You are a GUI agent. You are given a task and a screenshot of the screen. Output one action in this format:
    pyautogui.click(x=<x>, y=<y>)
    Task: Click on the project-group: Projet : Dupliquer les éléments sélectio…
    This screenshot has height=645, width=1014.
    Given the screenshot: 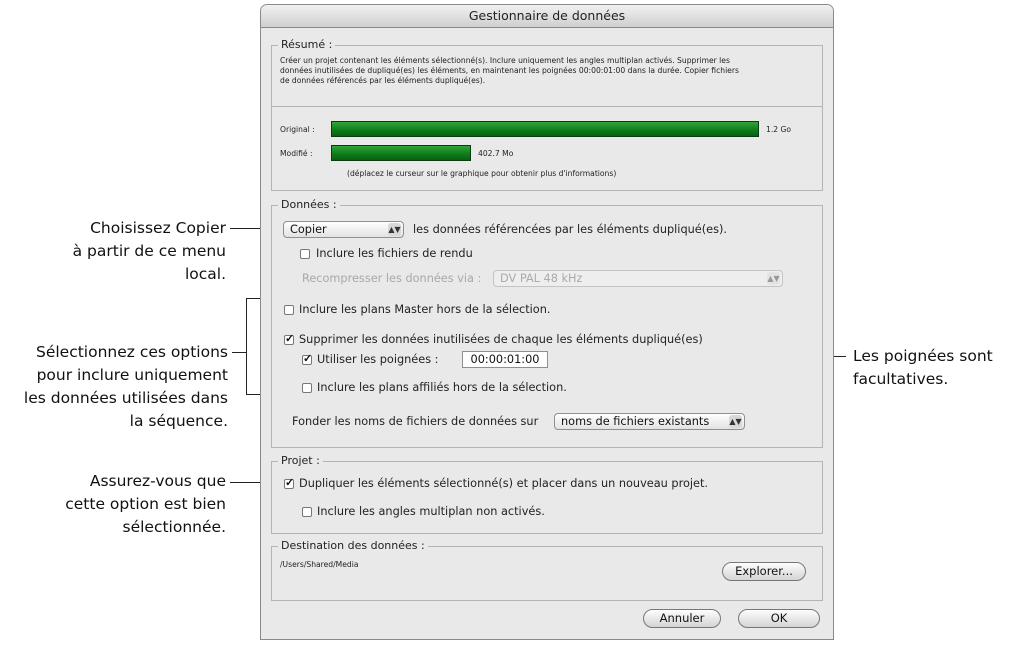 What is the action you would take?
    pyautogui.click(x=547, y=494)
    